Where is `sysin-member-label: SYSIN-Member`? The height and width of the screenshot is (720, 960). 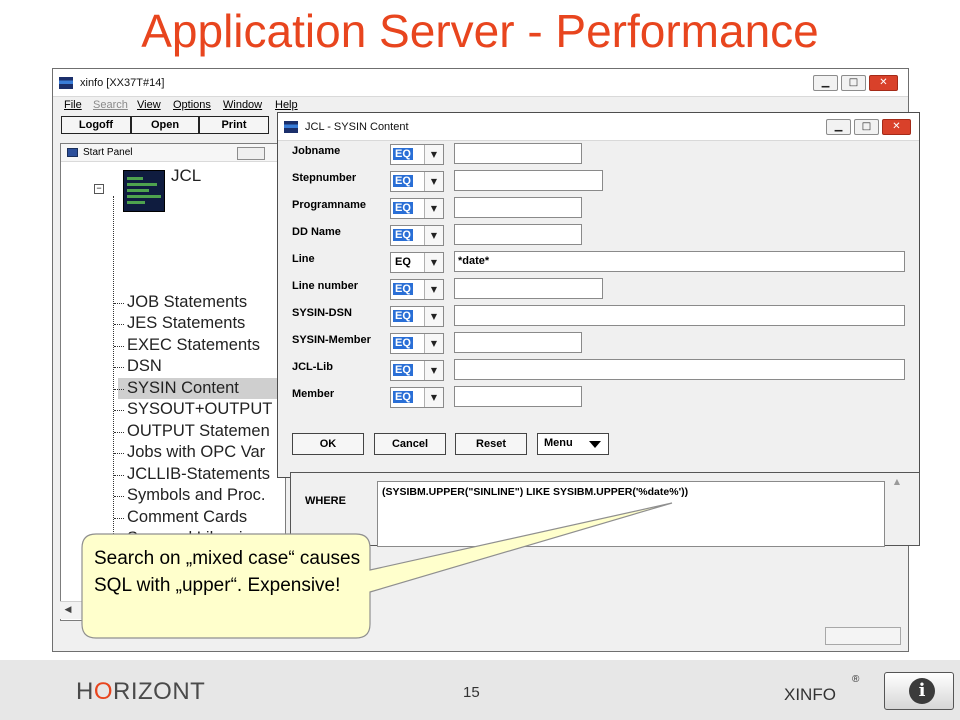
sysin-member-label: SYSIN-Member is located at coordinates (331, 340).